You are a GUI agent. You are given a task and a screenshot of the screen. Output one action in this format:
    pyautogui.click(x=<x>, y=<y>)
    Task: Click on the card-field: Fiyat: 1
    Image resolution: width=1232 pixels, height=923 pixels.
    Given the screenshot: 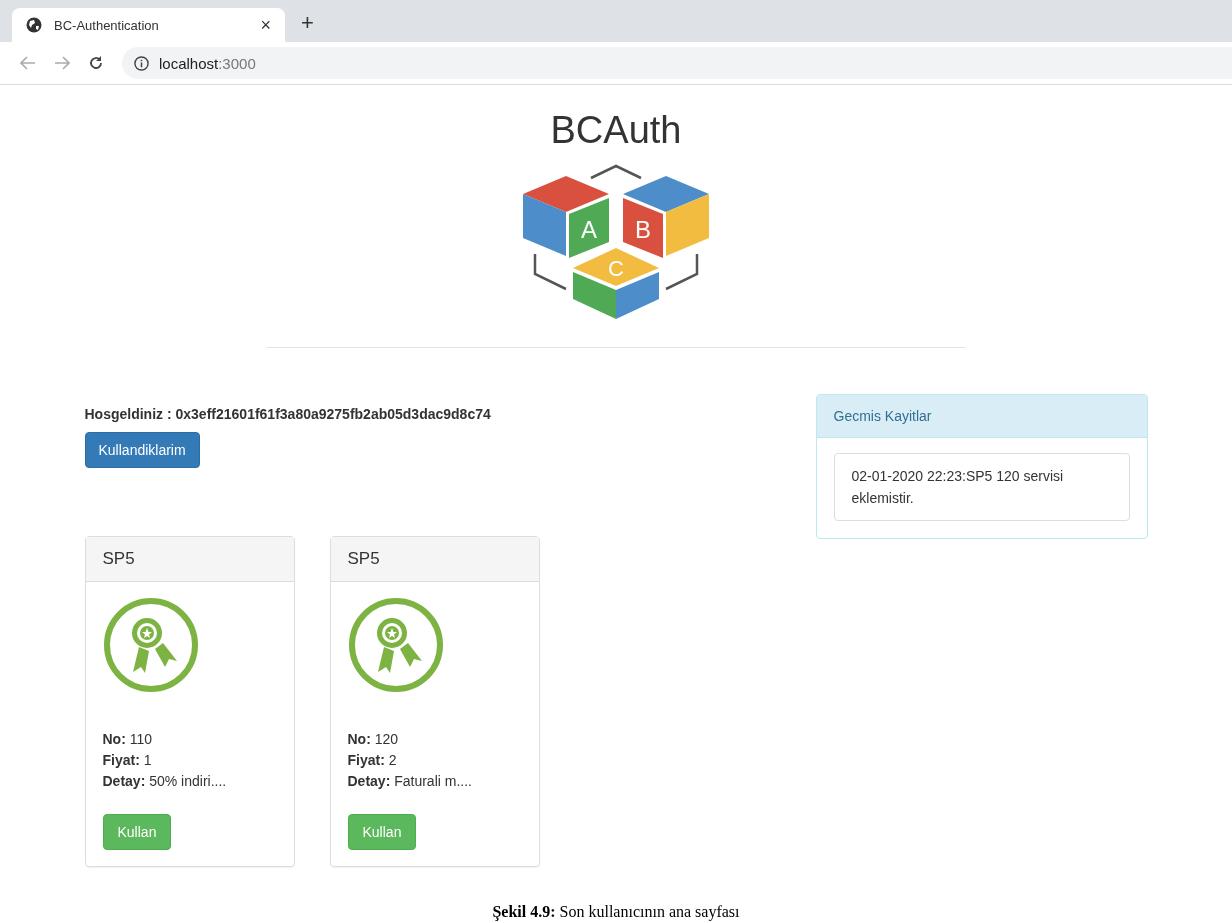 What is the action you would take?
    pyautogui.click(x=189, y=760)
    